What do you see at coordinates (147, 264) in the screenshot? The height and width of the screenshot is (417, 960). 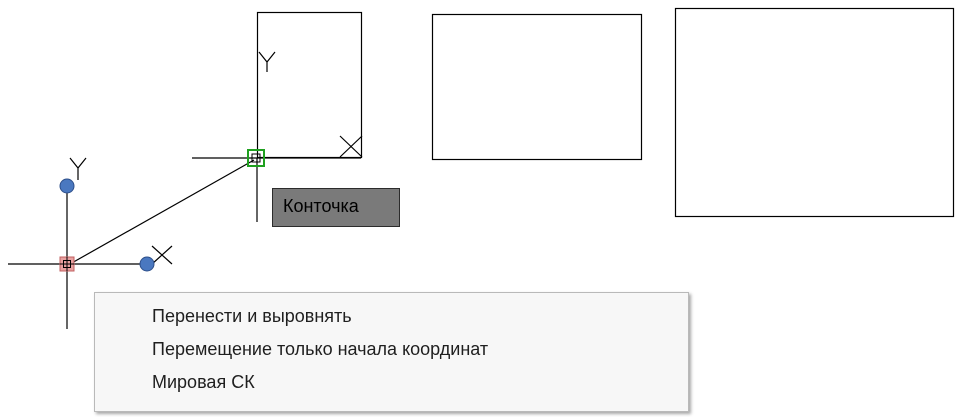 I see `ucs-x-axis-grip-icon` at bounding box center [147, 264].